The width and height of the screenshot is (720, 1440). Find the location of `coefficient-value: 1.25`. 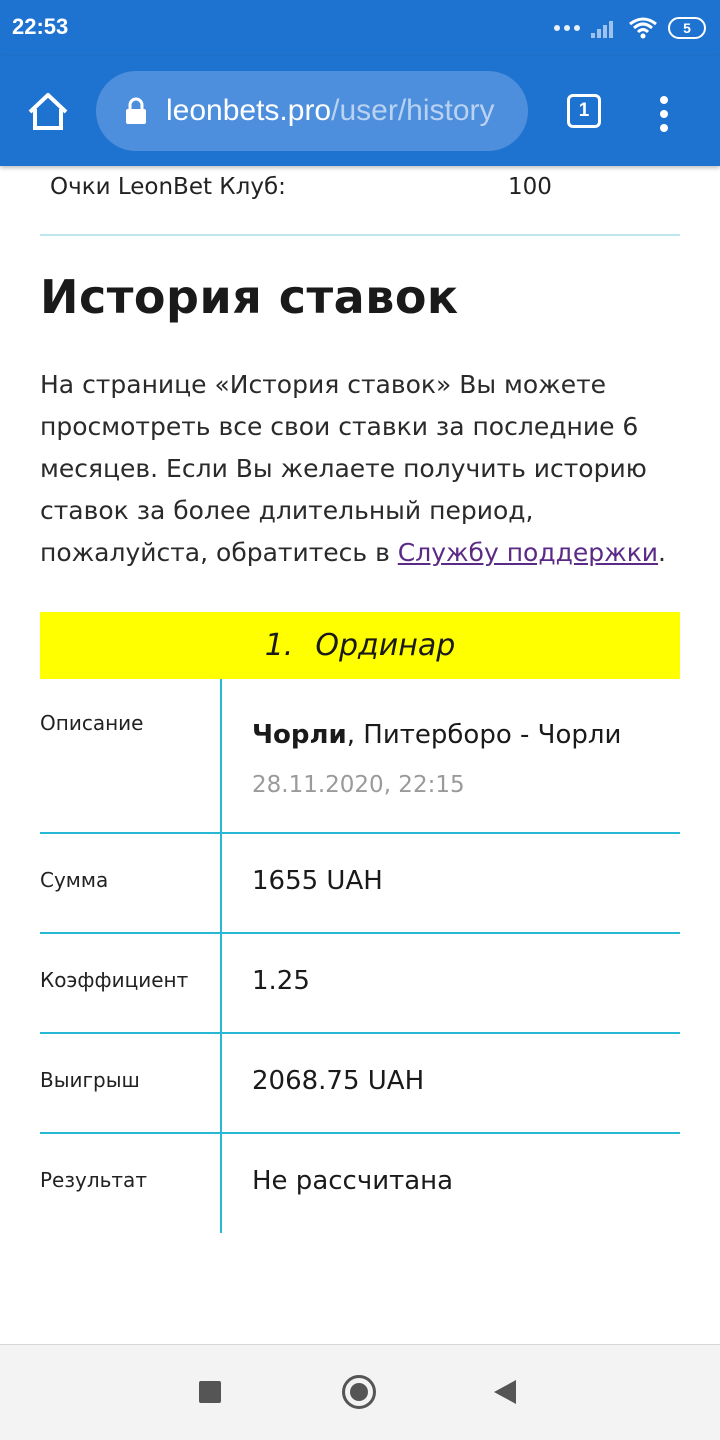

coefficient-value: 1.25 is located at coordinates (281, 981).